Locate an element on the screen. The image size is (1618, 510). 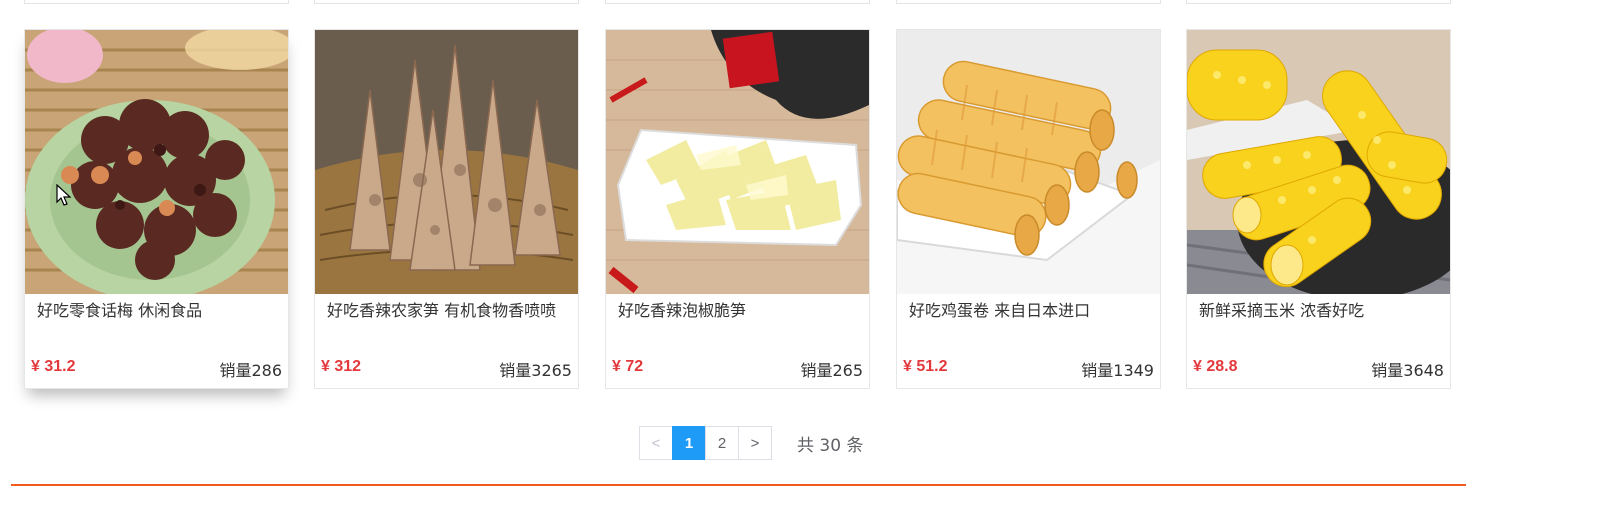
next-page-button: > is located at coordinates (755, 443).